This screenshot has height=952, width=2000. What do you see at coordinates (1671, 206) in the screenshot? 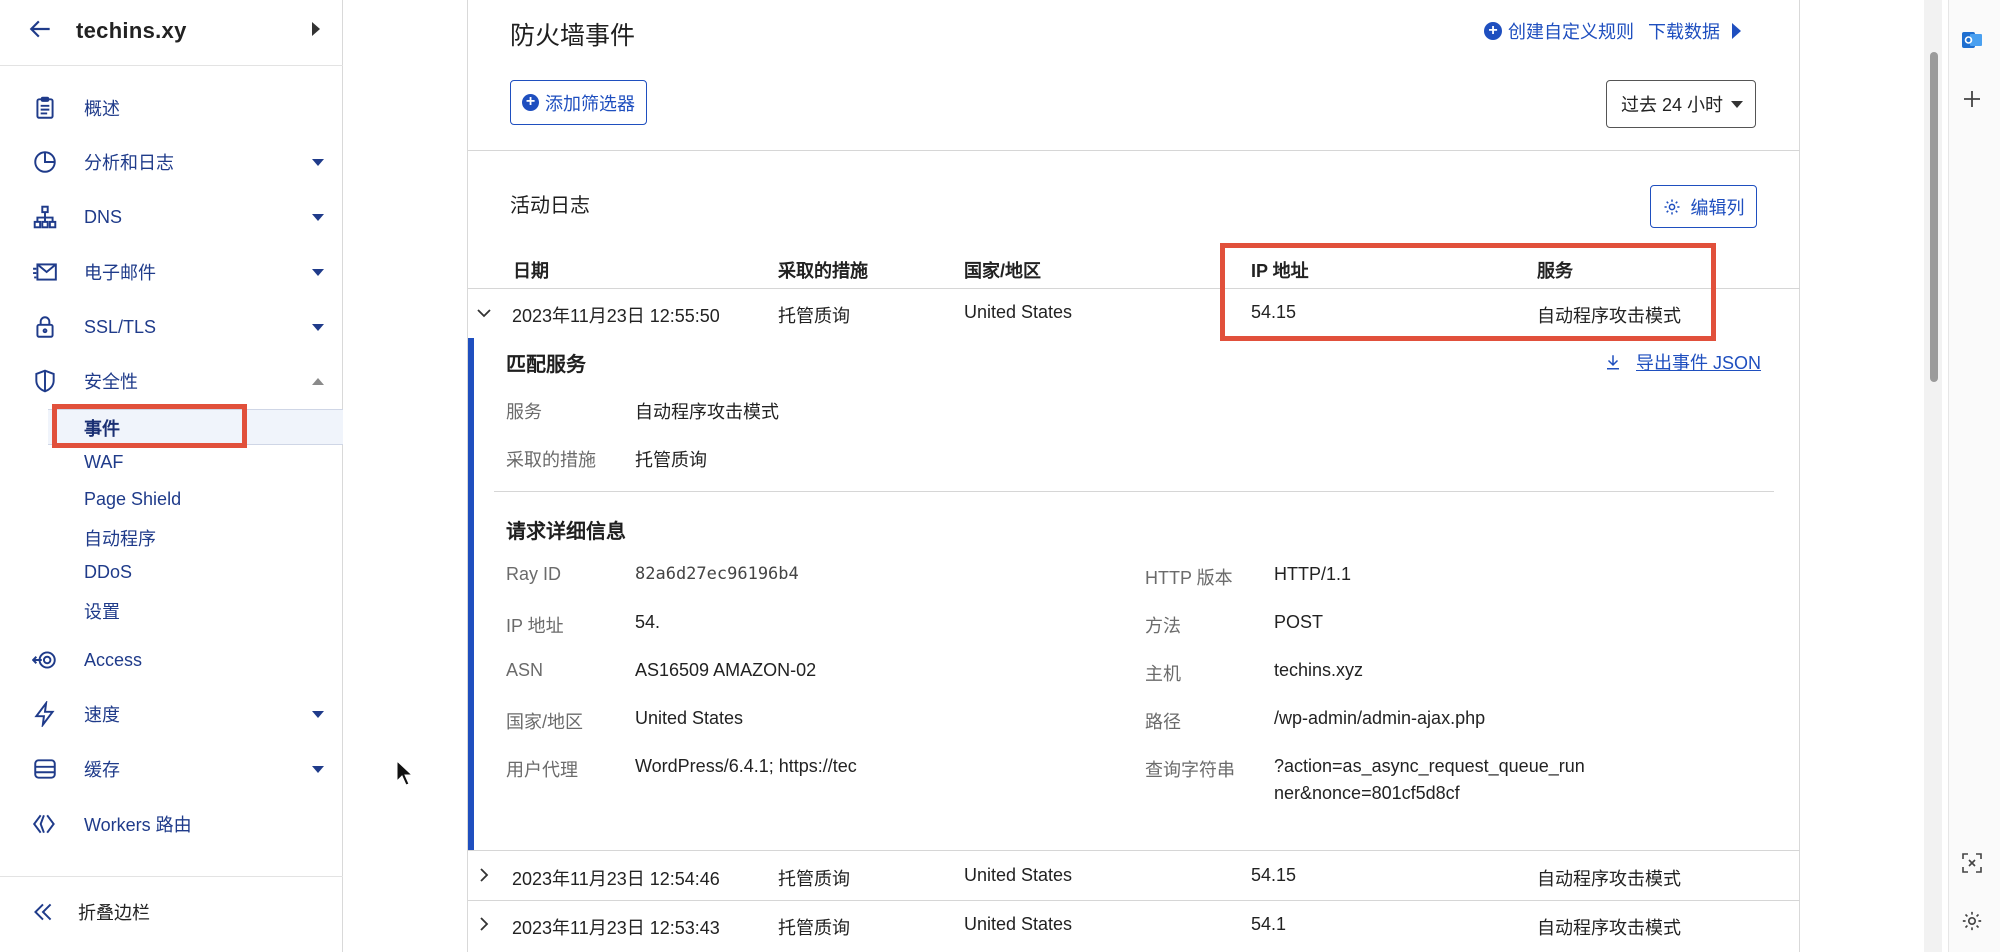
I see `gear-icon` at bounding box center [1671, 206].